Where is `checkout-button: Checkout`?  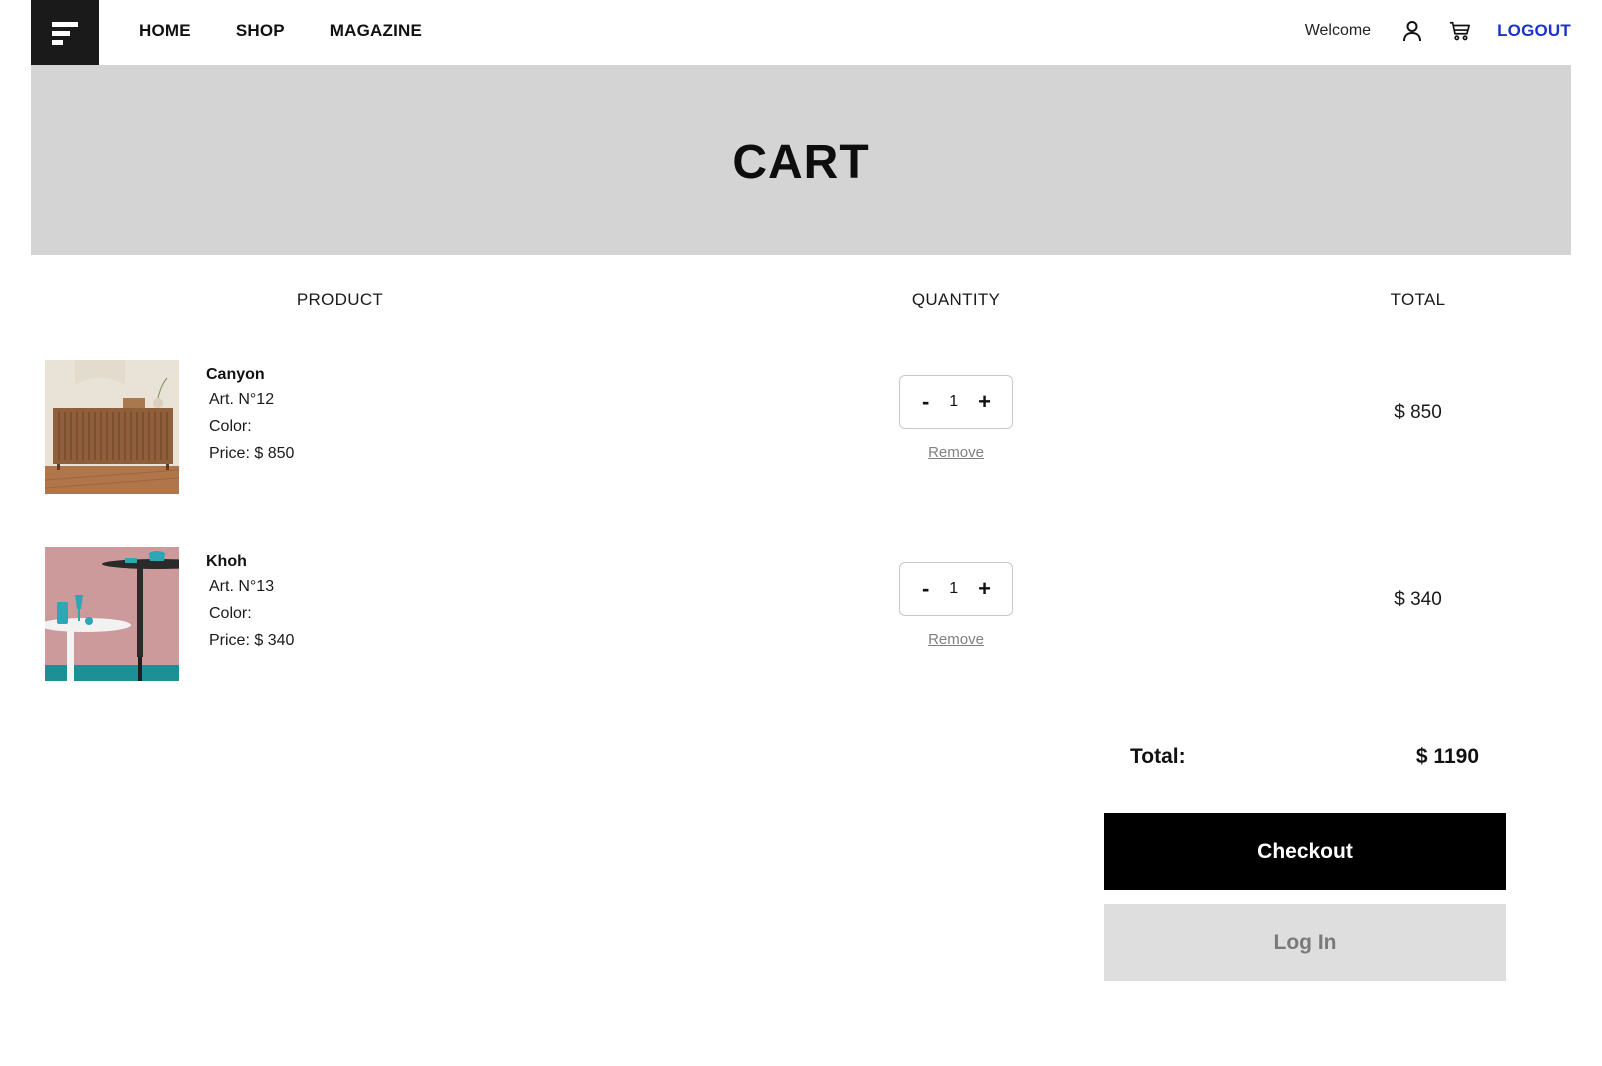 checkout-button: Checkout is located at coordinates (1305, 851).